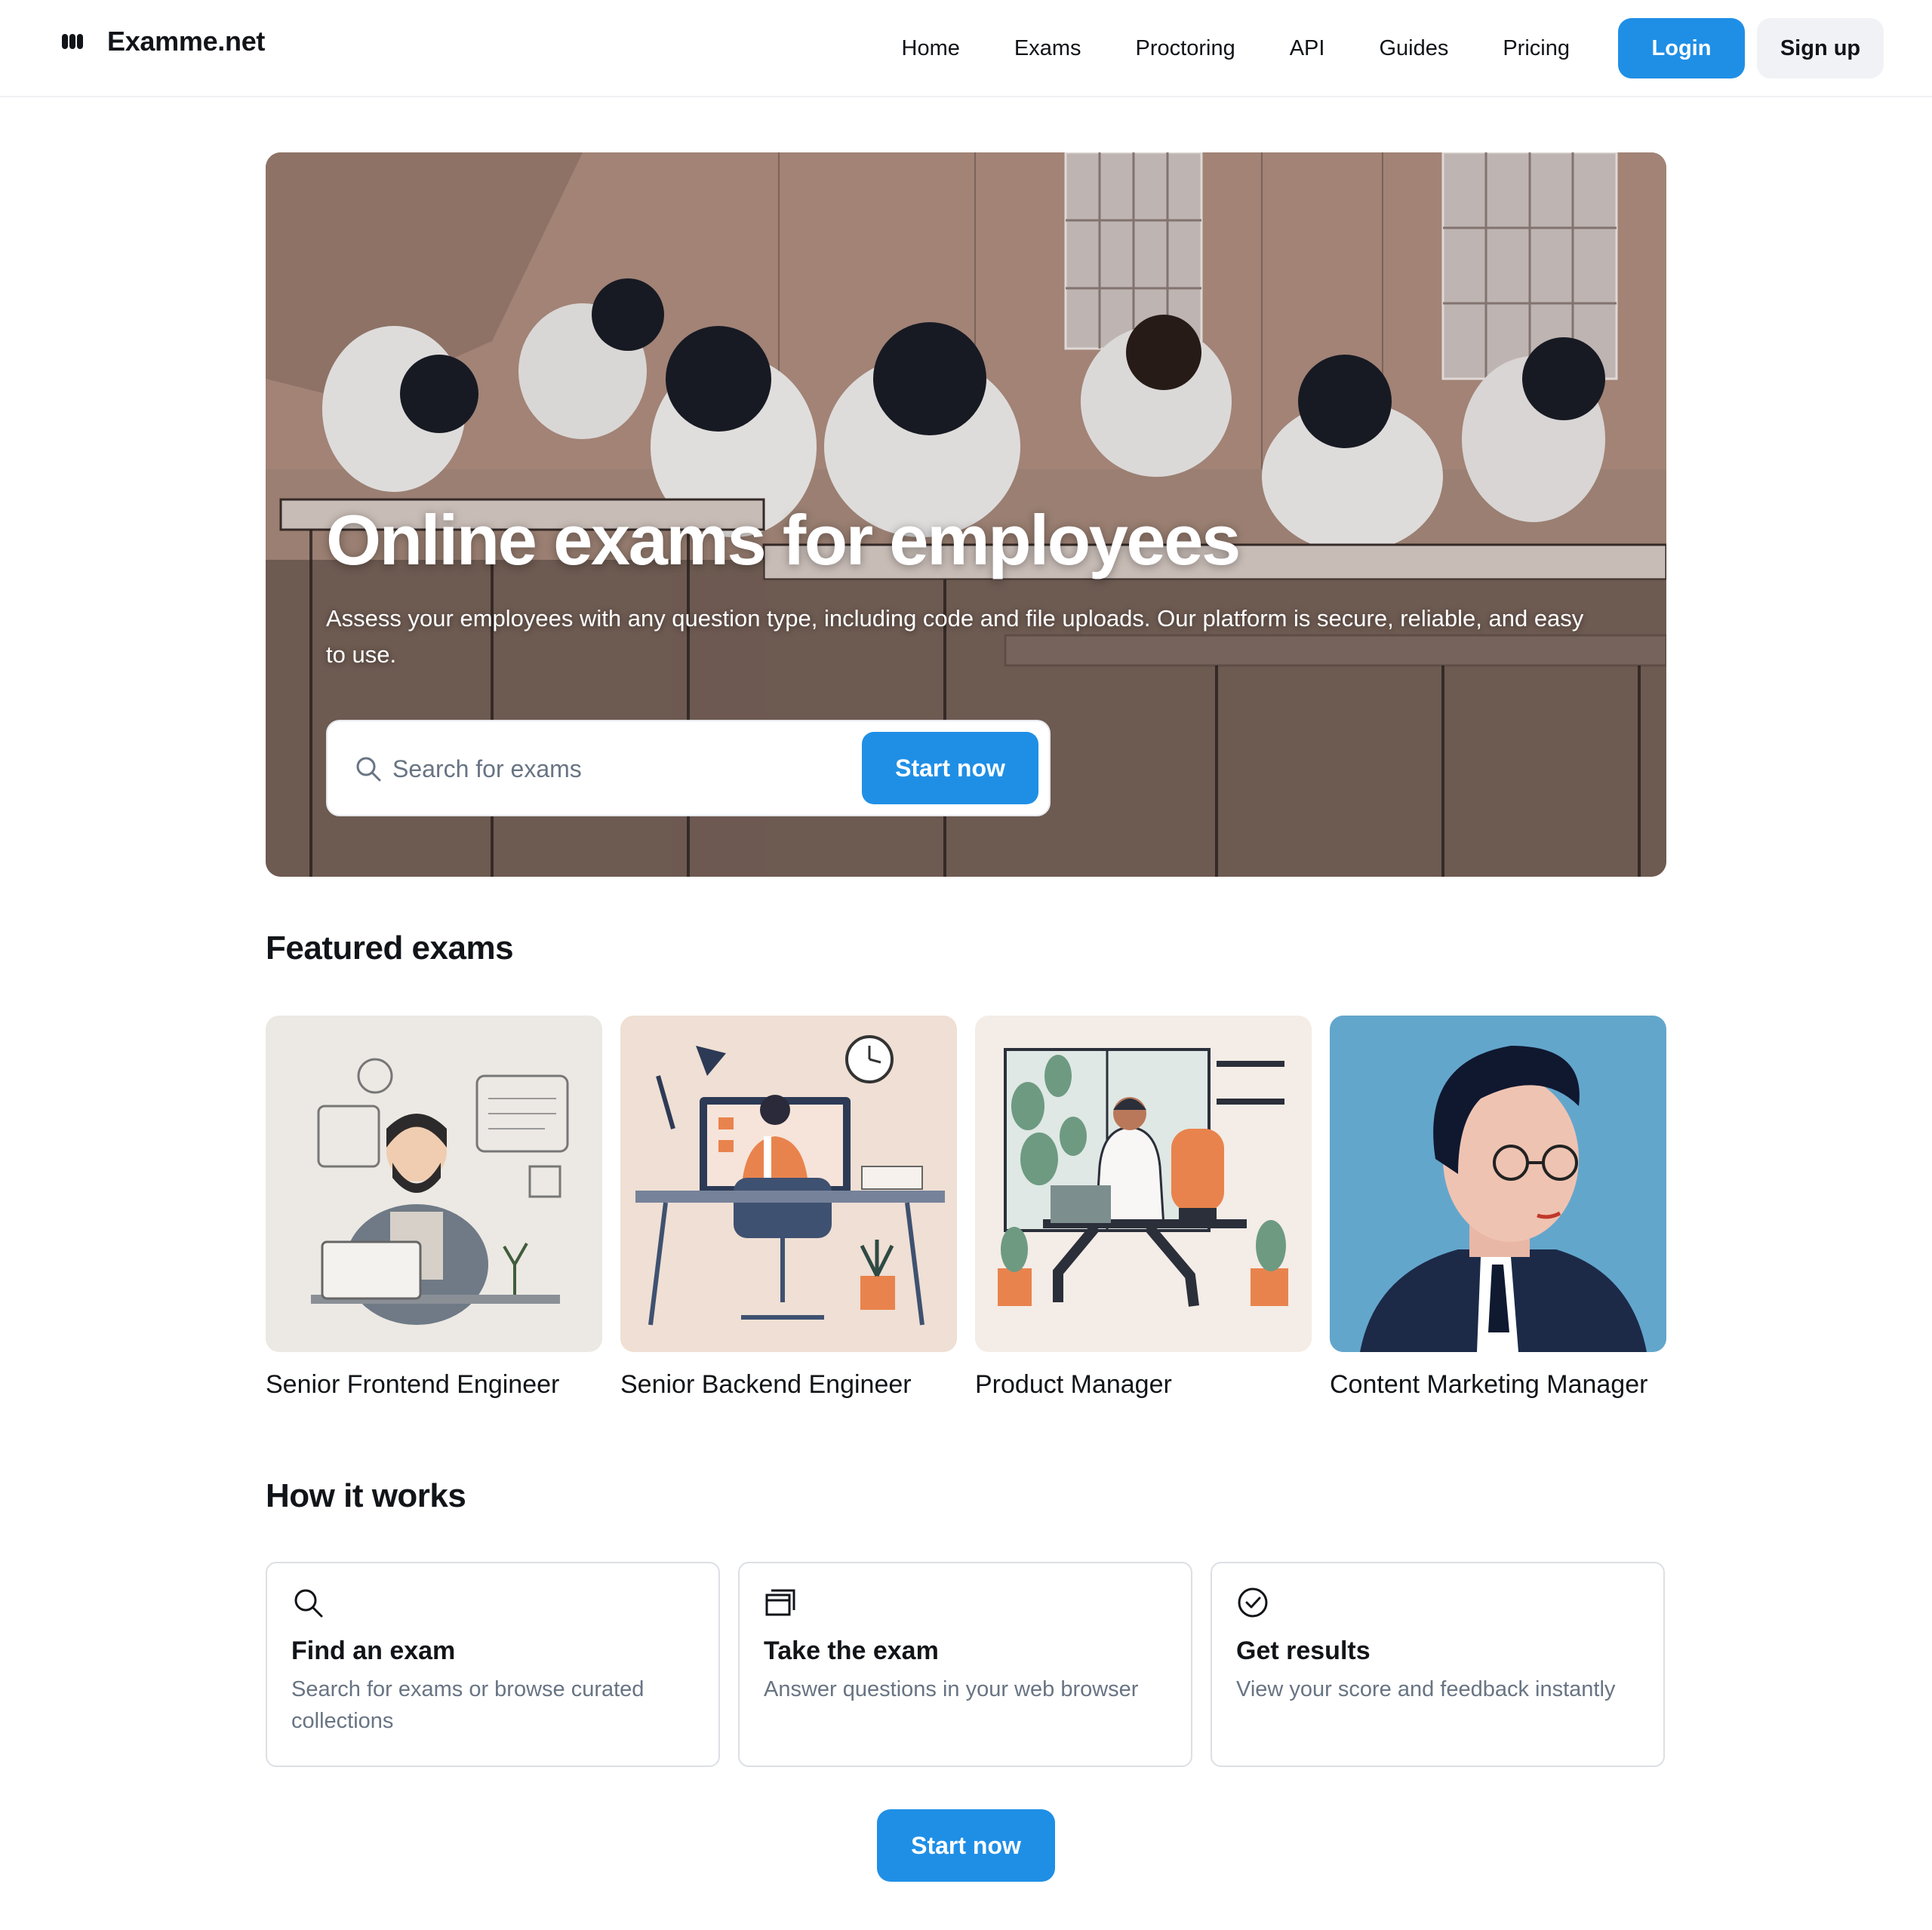 This screenshot has width=1932, height=1930. Describe the element at coordinates (413, 1384) in the screenshot. I see `exam-card-title: Senior Frontend Engineer` at that location.